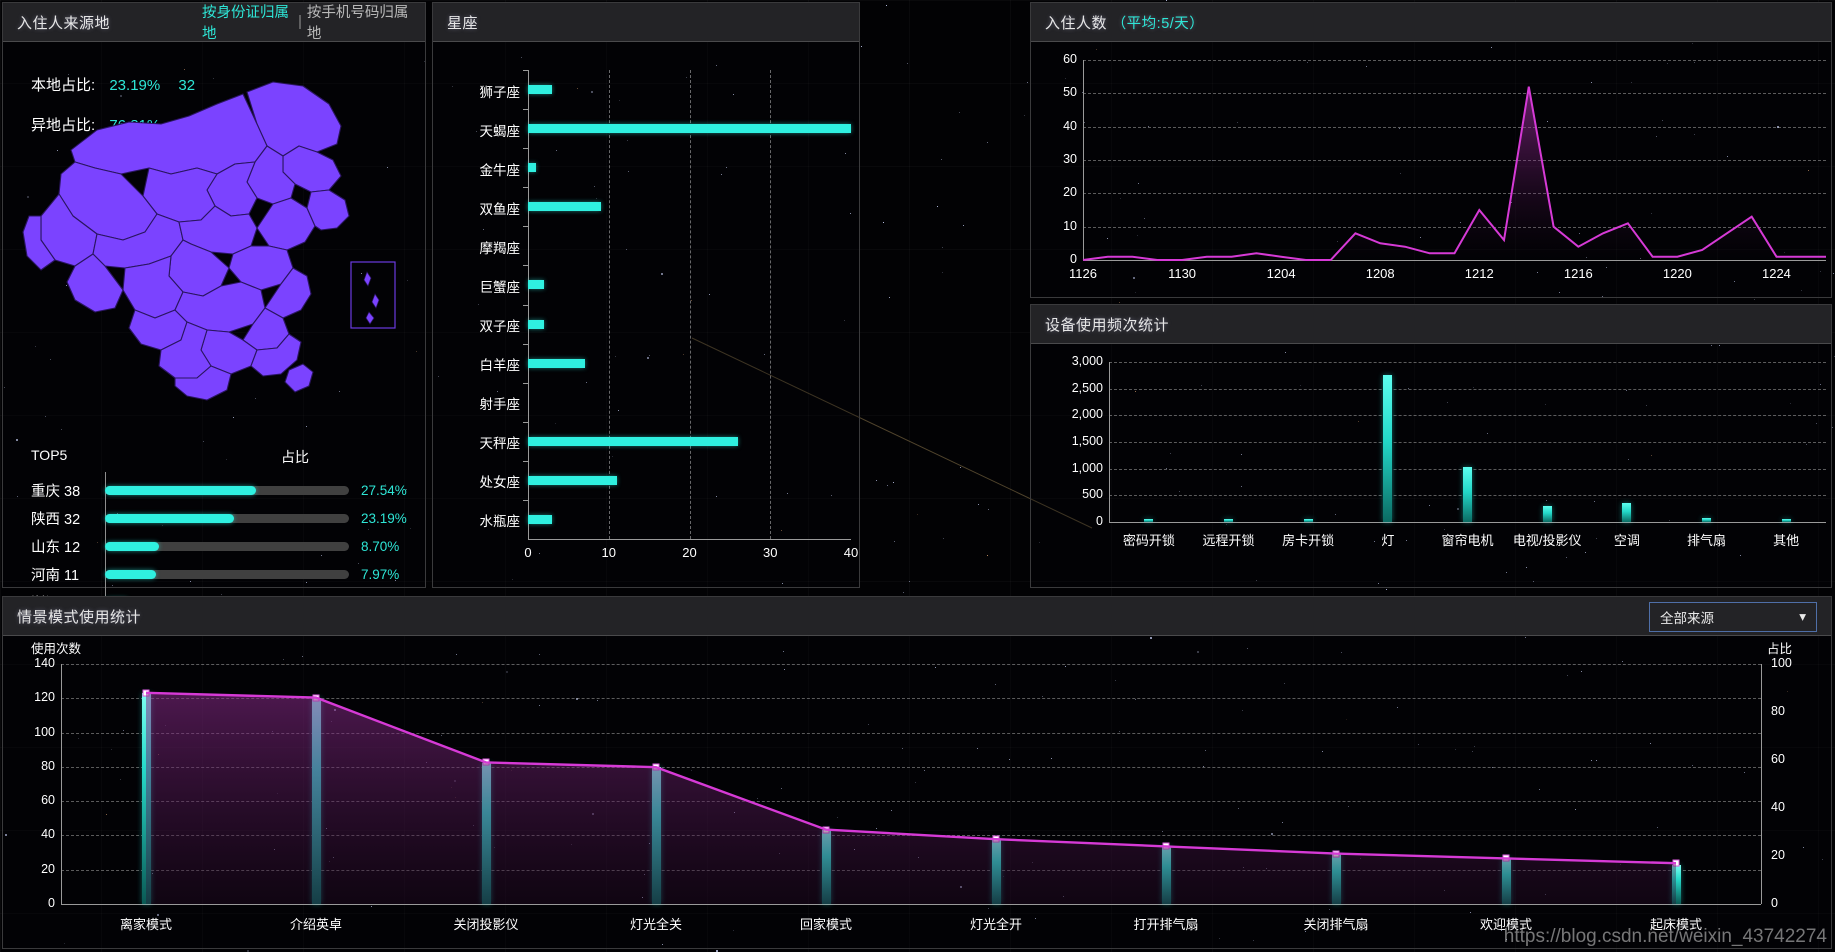 The width and height of the screenshot is (1835, 952). What do you see at coordinates (500, 522) in the screenshot?
I see `category-label: 水瓶座` at bounding box center [500, 522].